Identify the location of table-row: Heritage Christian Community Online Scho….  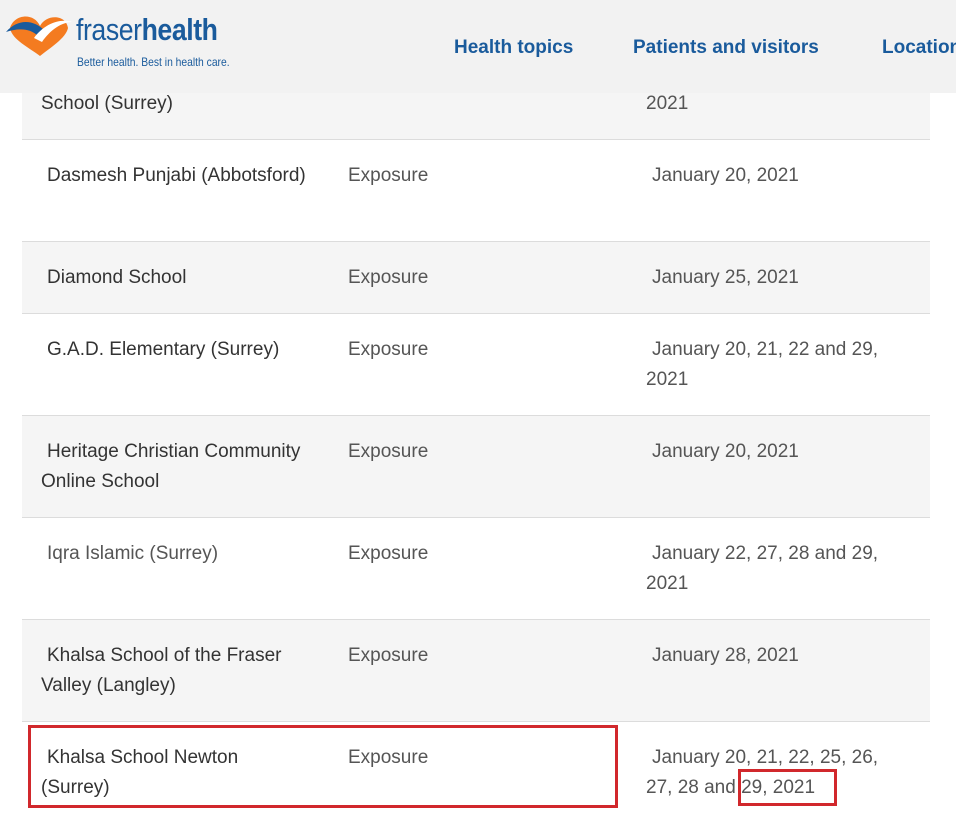
(476, 467).